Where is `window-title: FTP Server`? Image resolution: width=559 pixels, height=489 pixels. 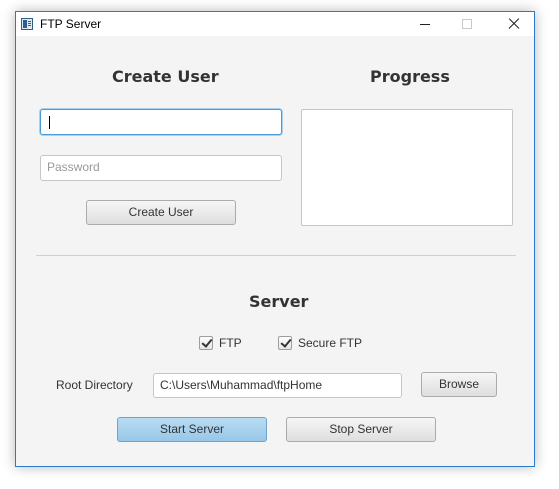 window-title: FTP Server is located at coordinates (71, 24).